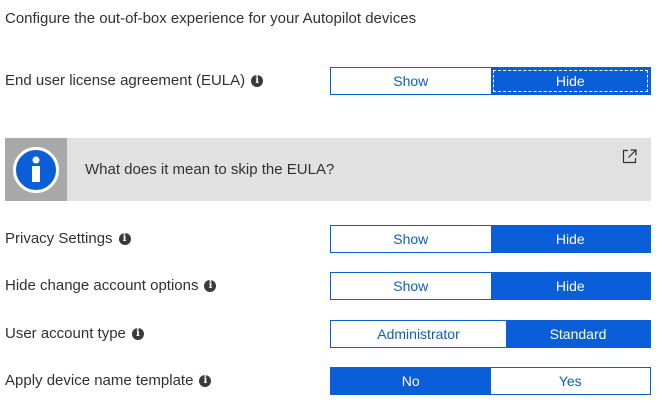  Describe the element at coordinates (99, 380) in the screenshot. I see `device-name-label: Apply device name template` at that location.